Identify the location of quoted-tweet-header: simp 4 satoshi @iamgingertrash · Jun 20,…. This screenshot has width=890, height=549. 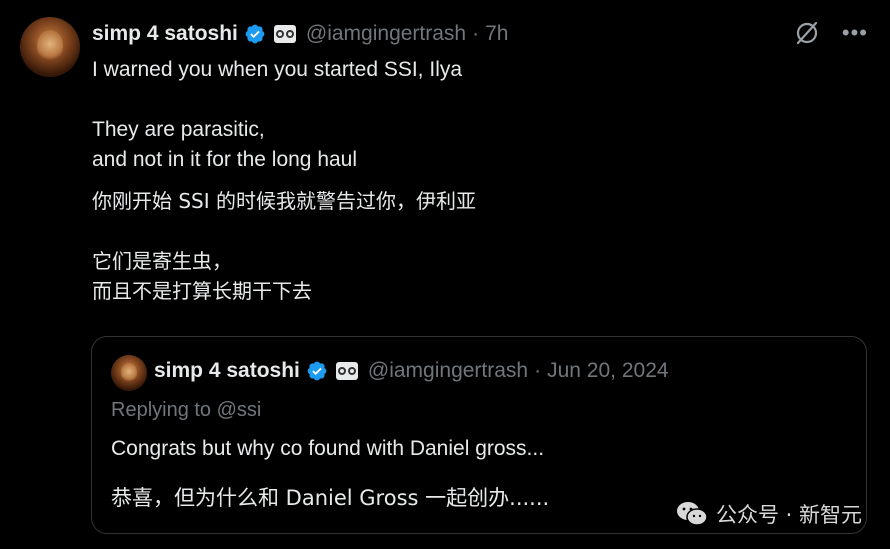
(411, 371).